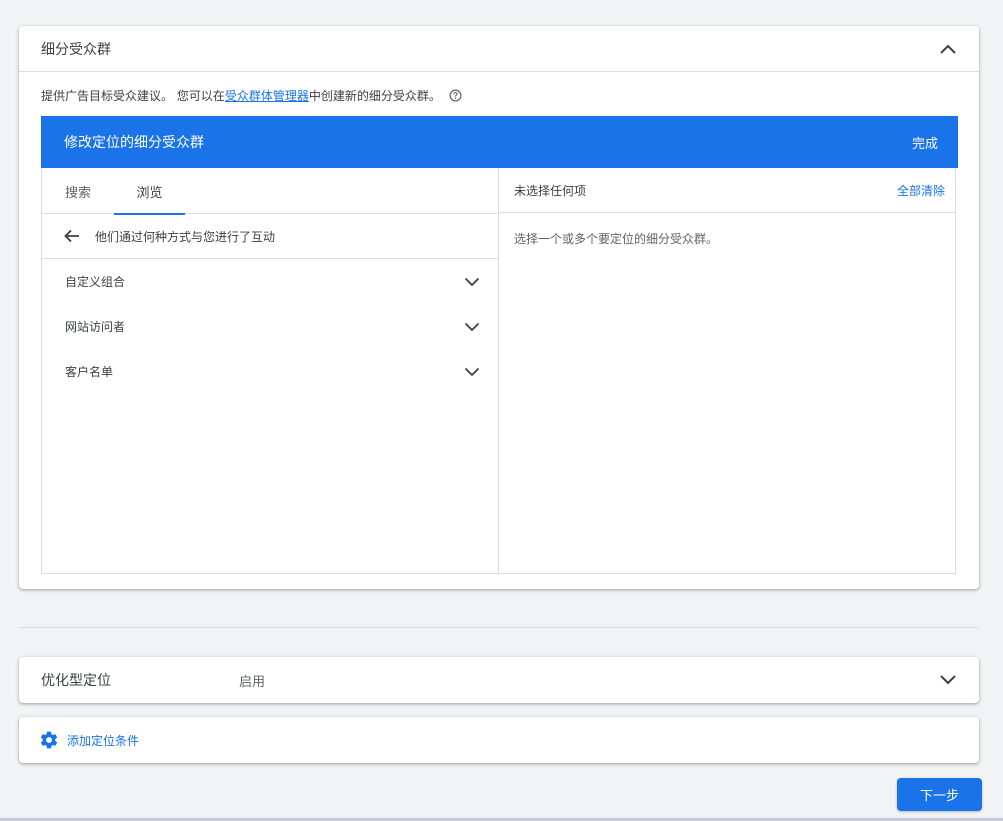 This screenshot has width=1003, height=821. I want to click on selected-header: 未选择任何项 全部清除, so click(727, 190).